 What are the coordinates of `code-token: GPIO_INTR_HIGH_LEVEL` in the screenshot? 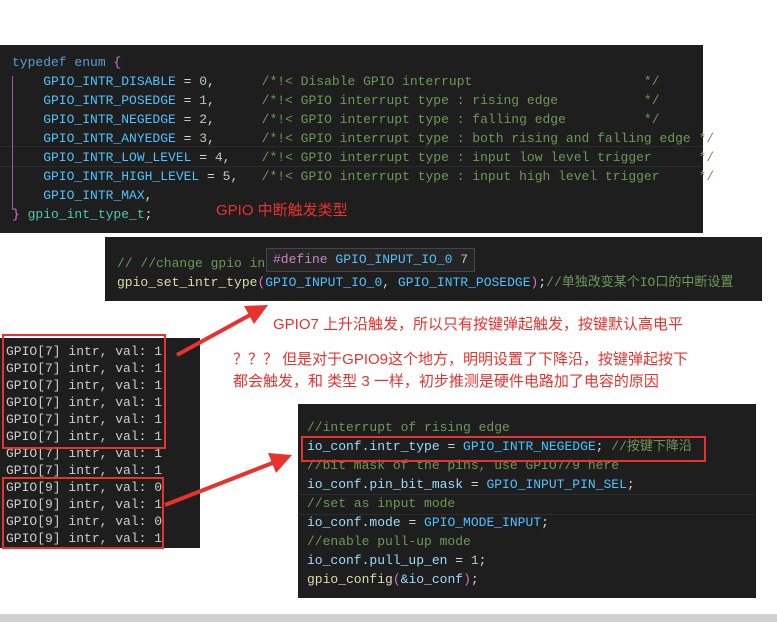 It's located at (106, 176).